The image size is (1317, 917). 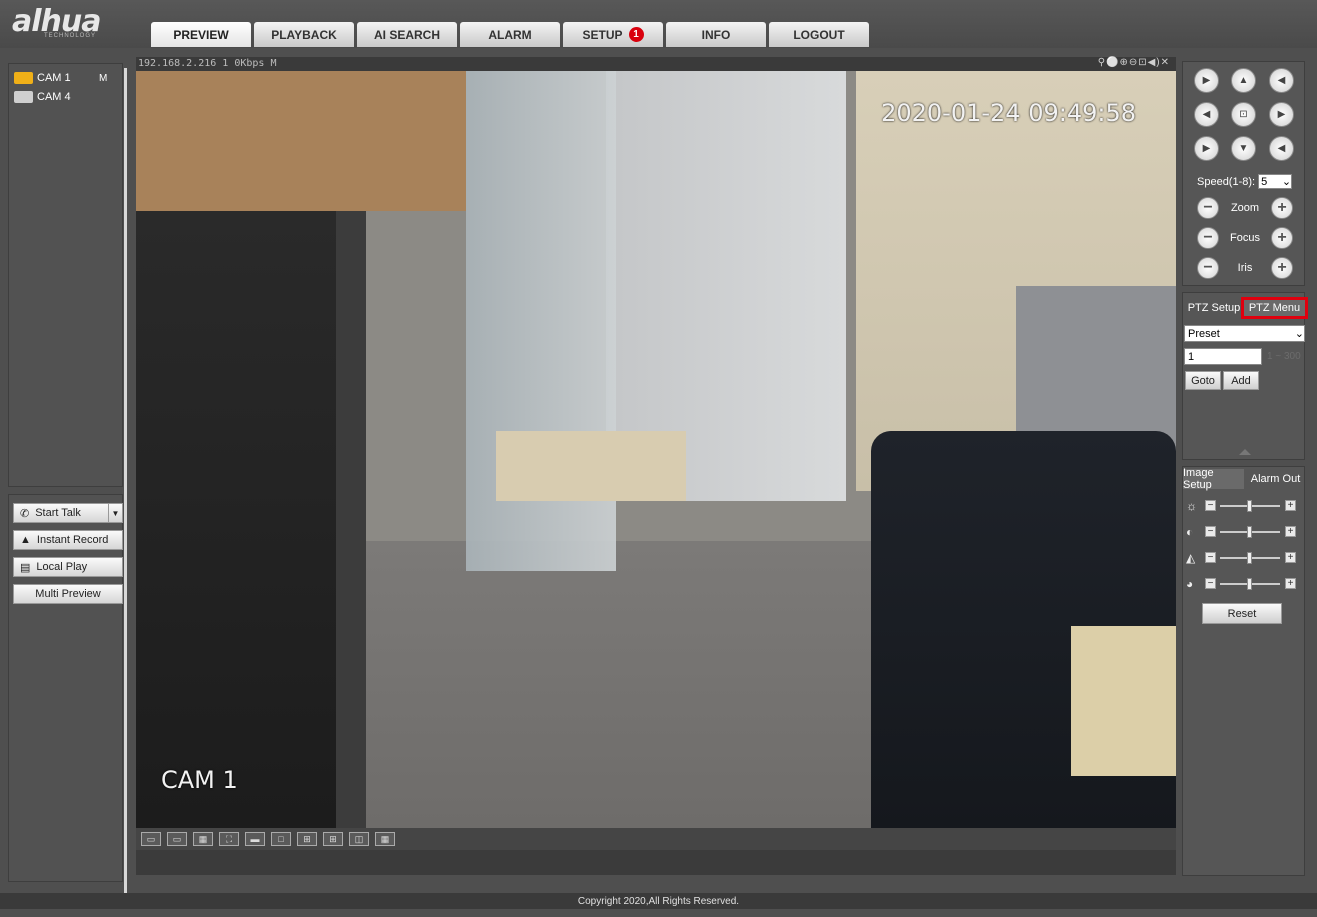 What do you see at coordinates (613, 34) in the screenshot?
I see `tab-setup: SETUP 1` at bounding box center [613, 34].